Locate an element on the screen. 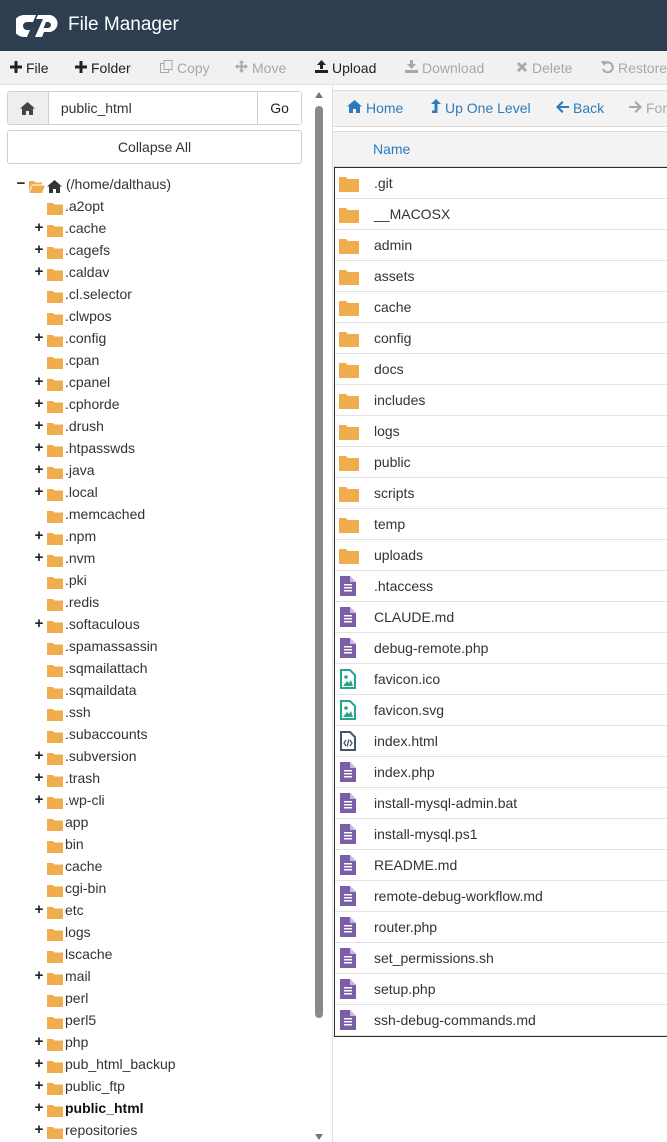 This screenshot has height=1142, width=667. tree-item: + .cphorde is located at coordinates (150, 404).